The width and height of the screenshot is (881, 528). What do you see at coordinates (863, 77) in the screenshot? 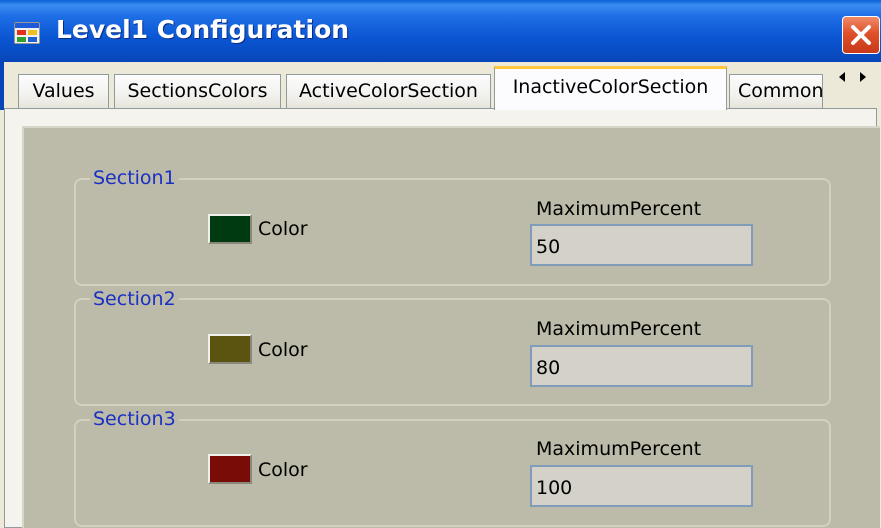
I see `arrow-right-icon` at bounding box center [863, 77].